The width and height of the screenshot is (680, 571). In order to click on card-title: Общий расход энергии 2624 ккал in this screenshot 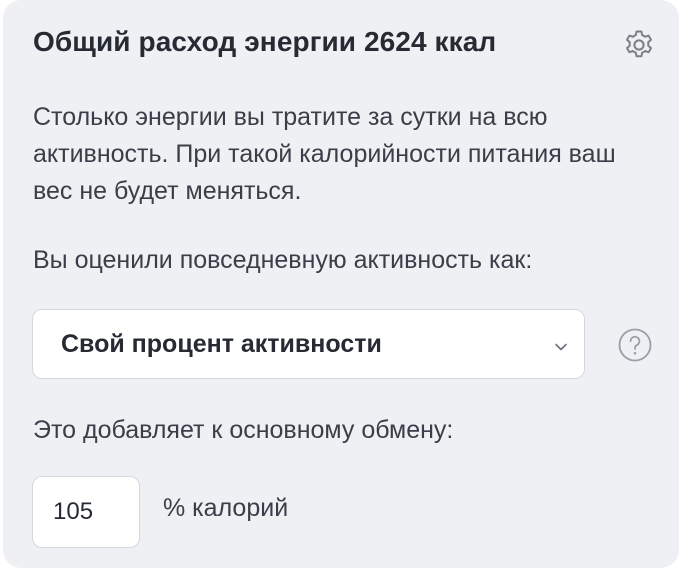, I will do `click(265, 41)`.